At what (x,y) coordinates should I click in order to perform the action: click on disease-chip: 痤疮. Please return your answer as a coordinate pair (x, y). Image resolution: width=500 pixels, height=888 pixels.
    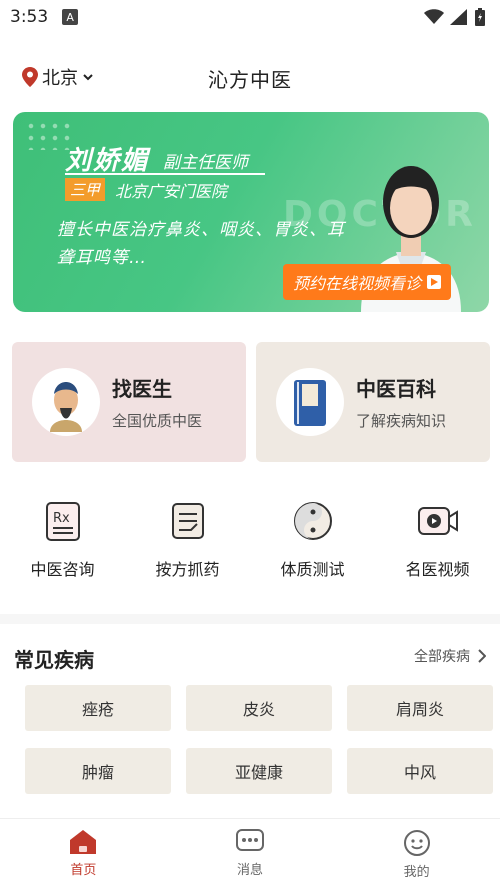
    Looking at the image, I should click on (98, 708).